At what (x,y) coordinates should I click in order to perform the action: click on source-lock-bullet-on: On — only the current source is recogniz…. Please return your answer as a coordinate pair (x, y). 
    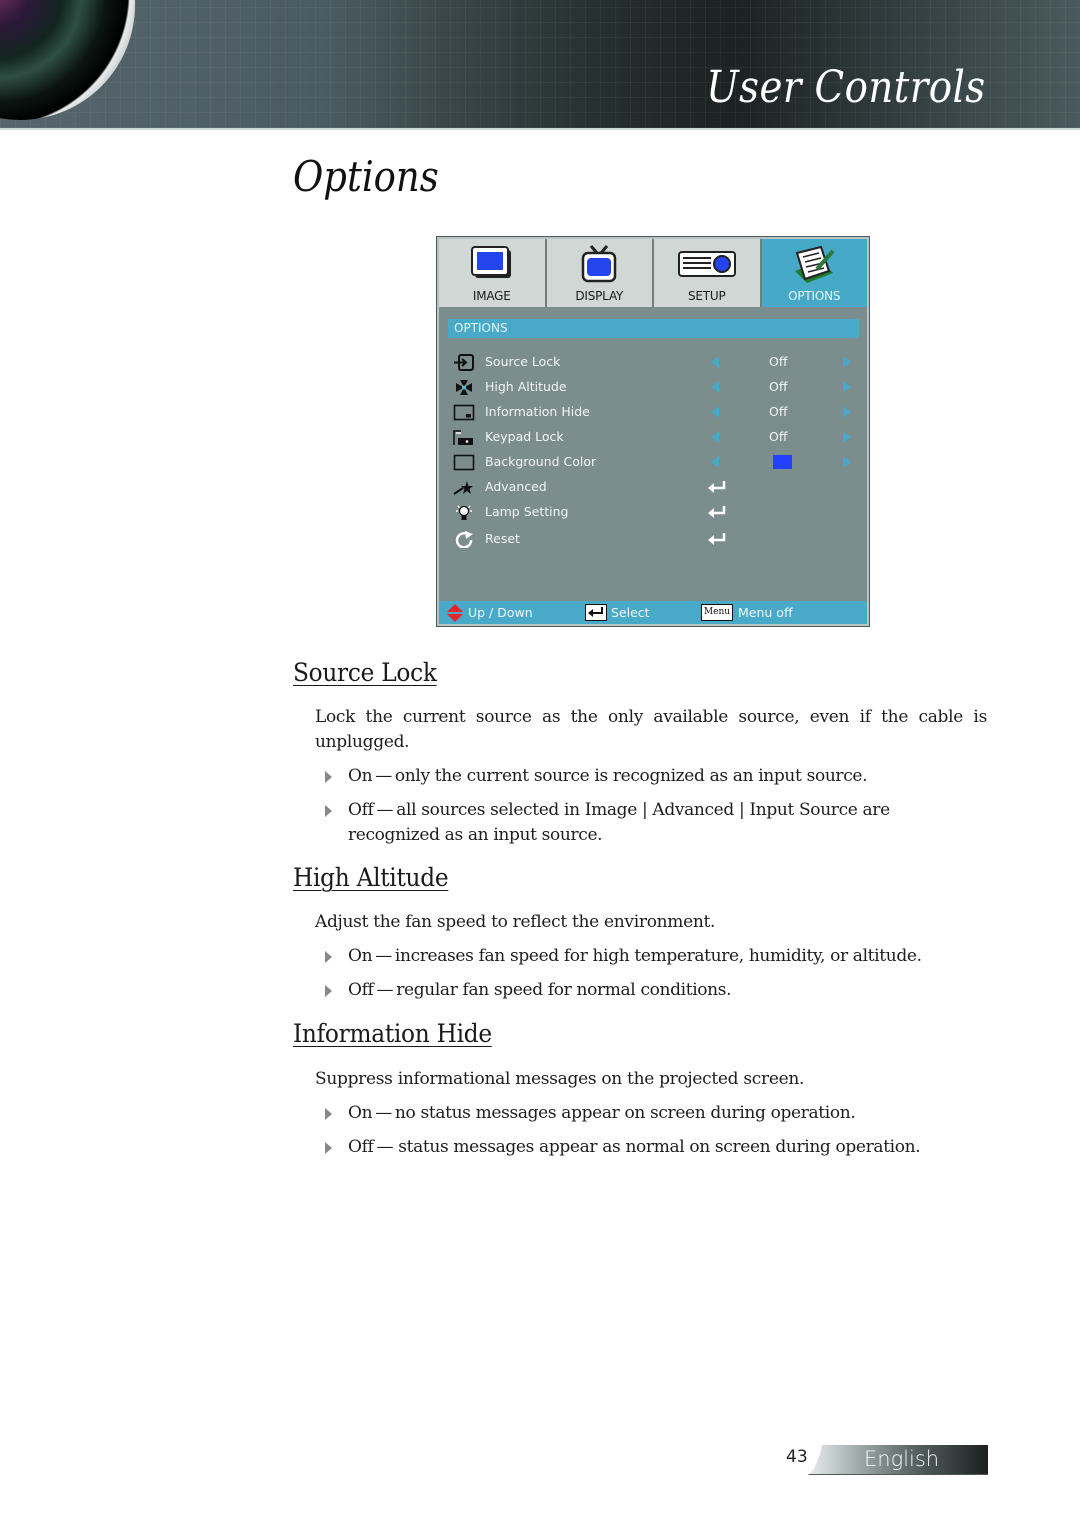
    Looking at the image, I should click on (655, 776).